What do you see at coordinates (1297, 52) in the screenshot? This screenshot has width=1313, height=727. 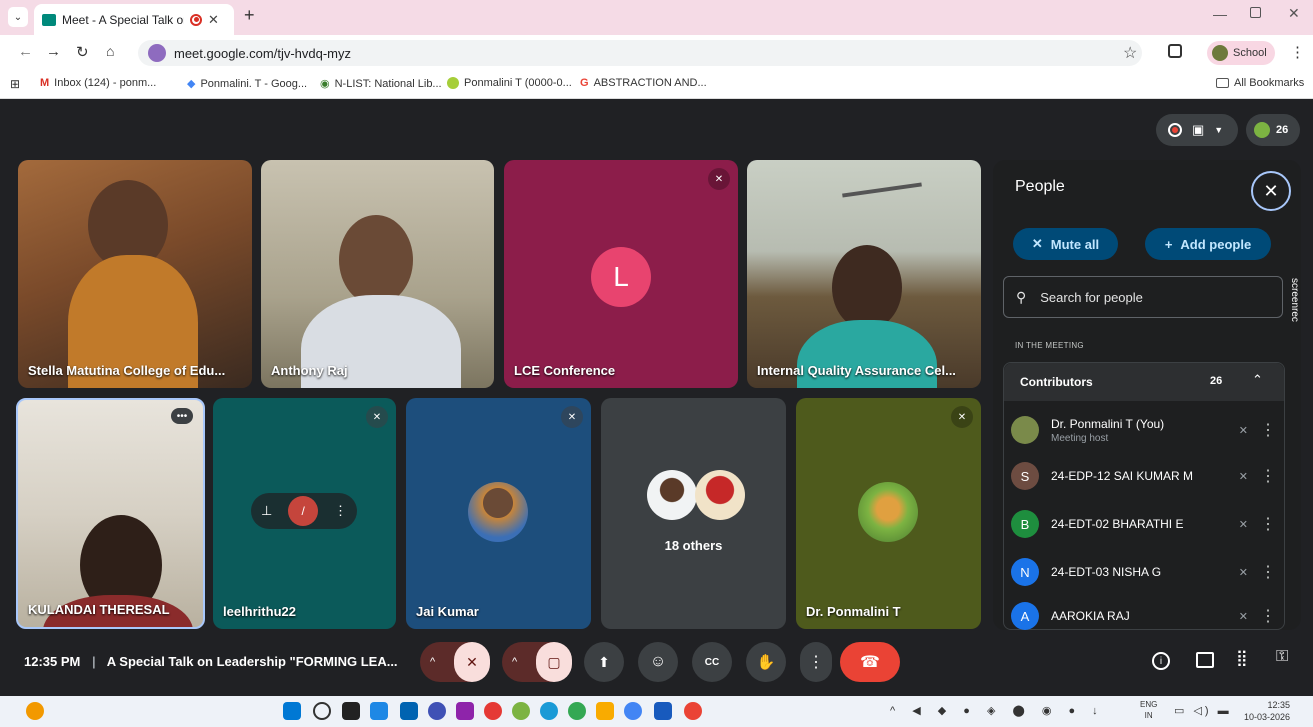 I see `browser-menu-icon: ⋮` at bounding box center [1297, 52].